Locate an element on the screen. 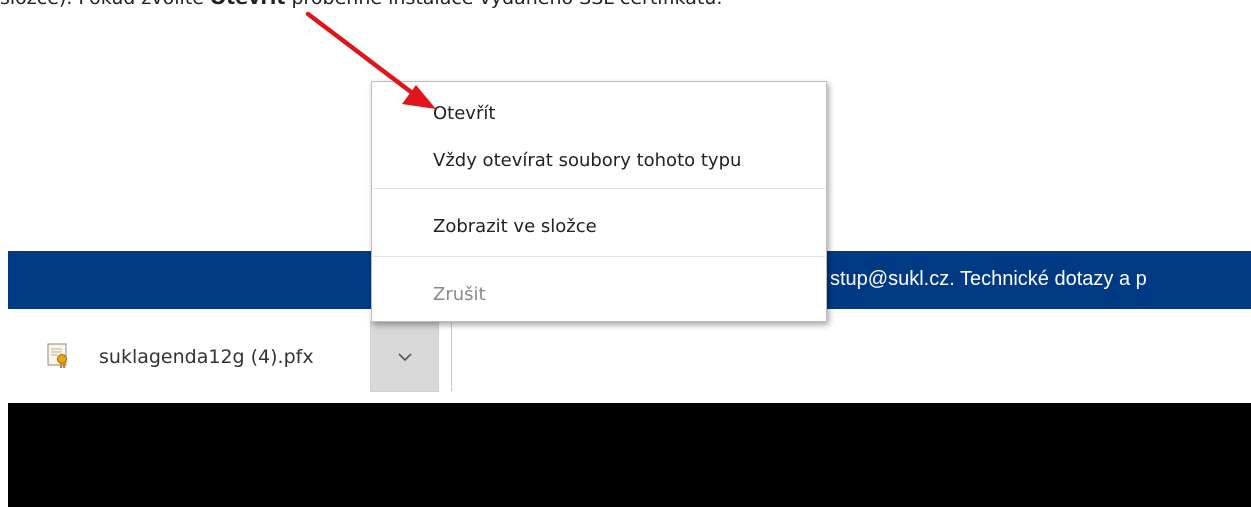 The width and height of the screenshot is (1251, 507). menu-item-always-open: Vždy otevírat soubory tohoto typu is located at coordinates (599, 161).